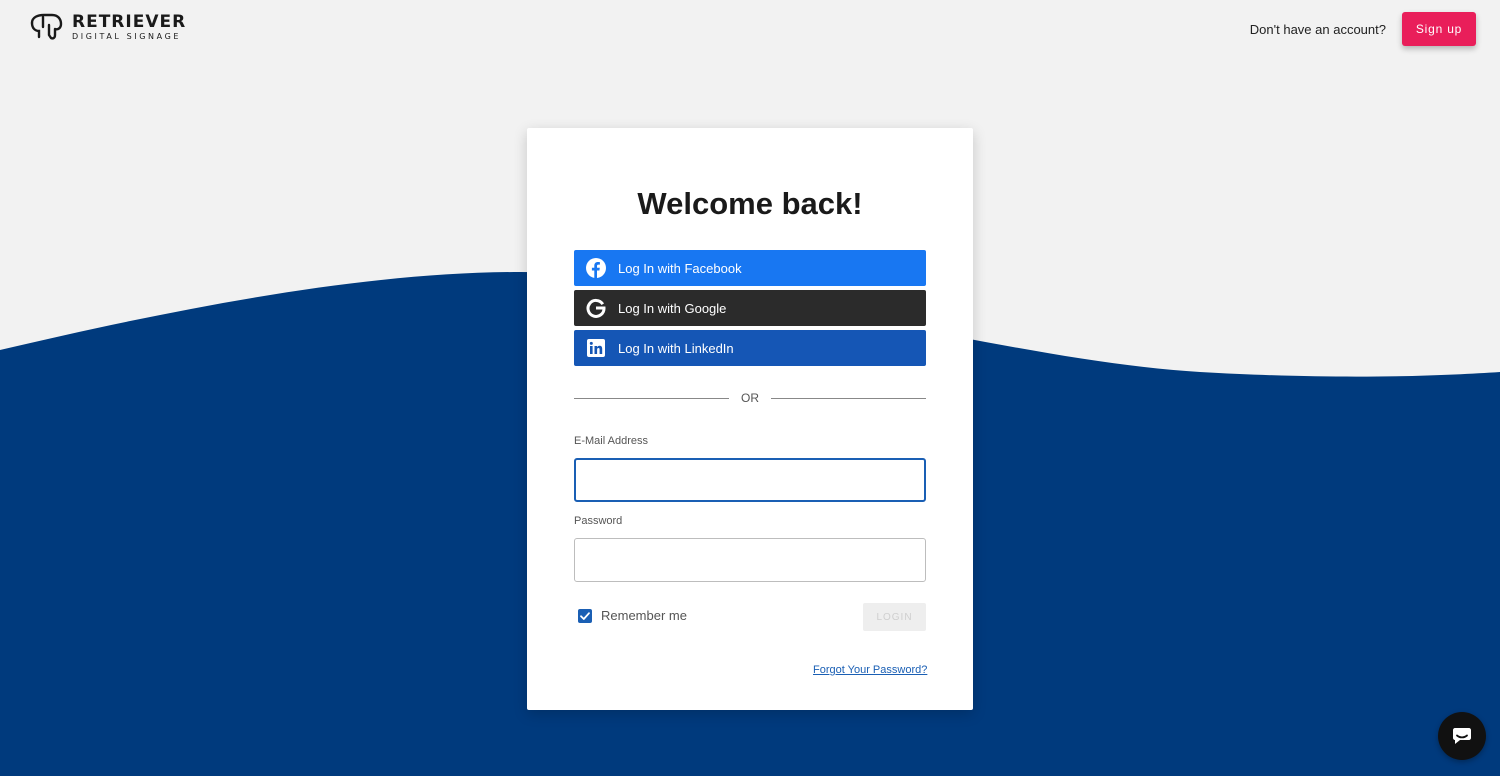 The height and width of the screenshot is (776, 1500). I want to click on linkedin-login-label: Log In with LinkedIn, so click(676, 348).